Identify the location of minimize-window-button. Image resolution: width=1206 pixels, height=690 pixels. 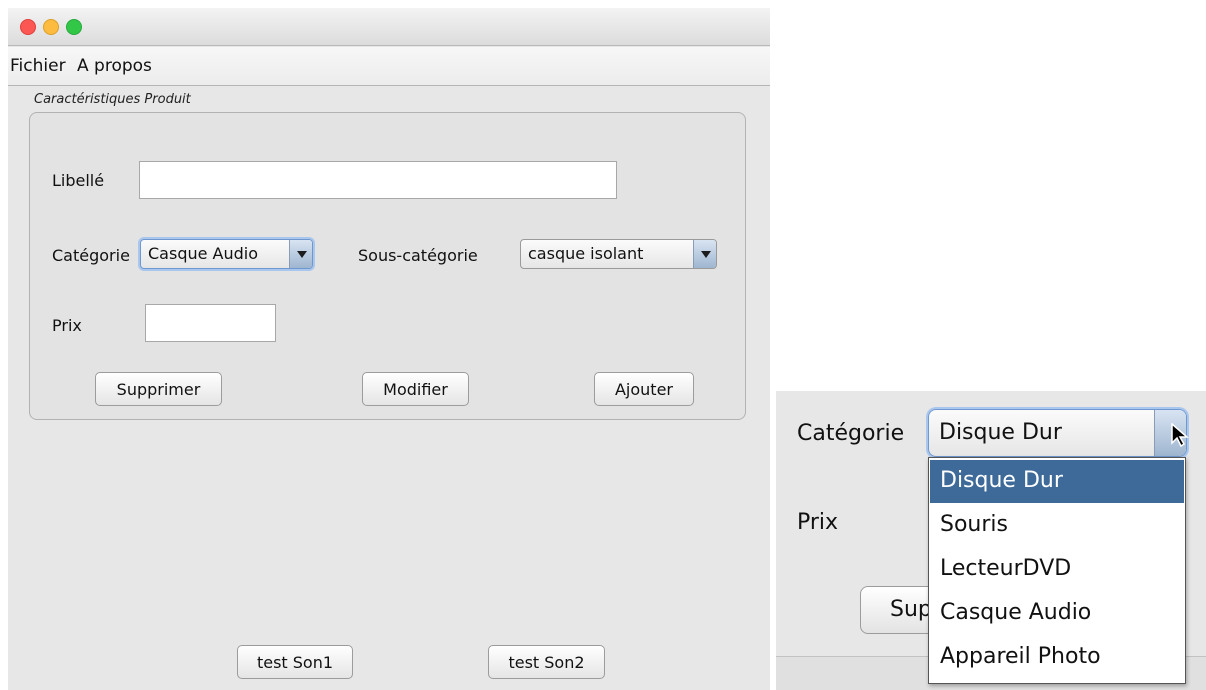
(51, 27).